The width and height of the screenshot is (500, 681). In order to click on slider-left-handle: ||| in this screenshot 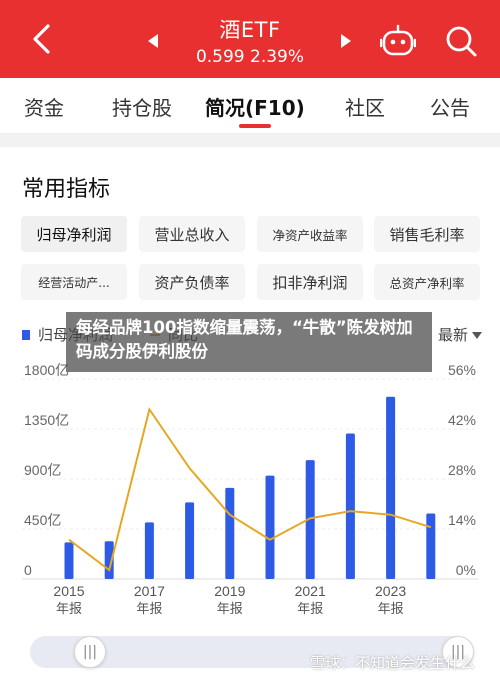, I will do `click(90, 652)`.